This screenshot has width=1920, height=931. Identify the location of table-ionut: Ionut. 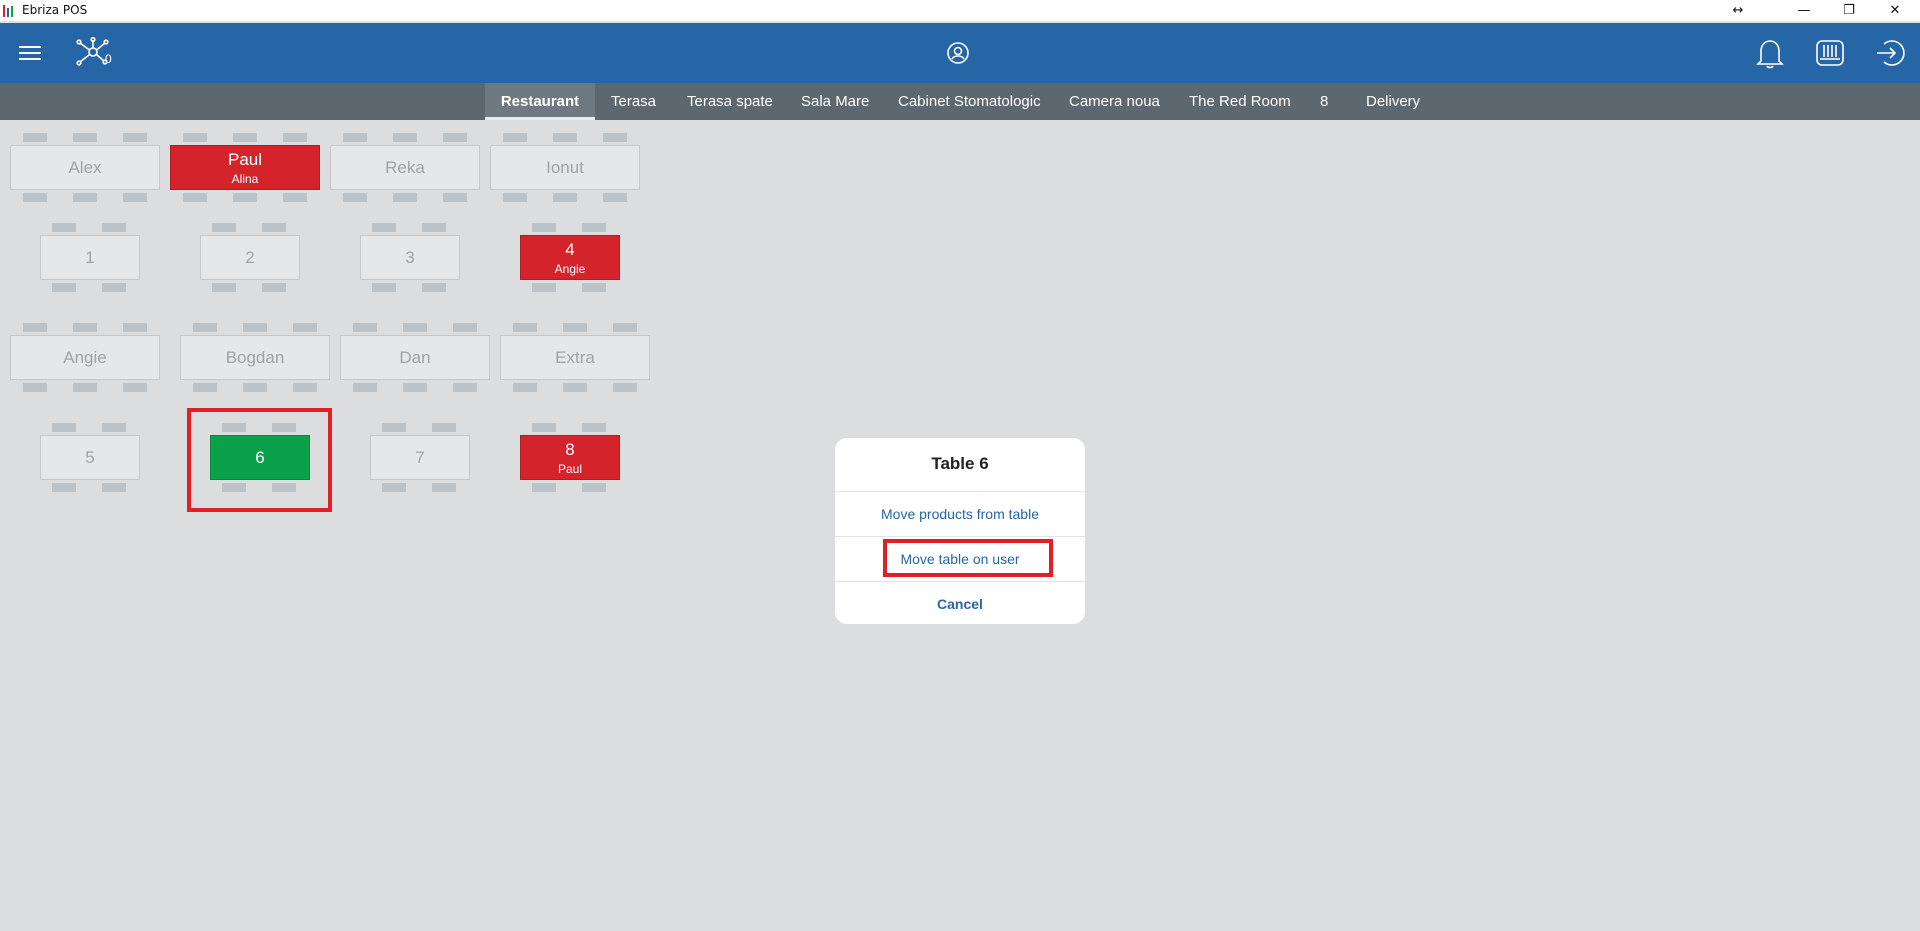
(565, 167).